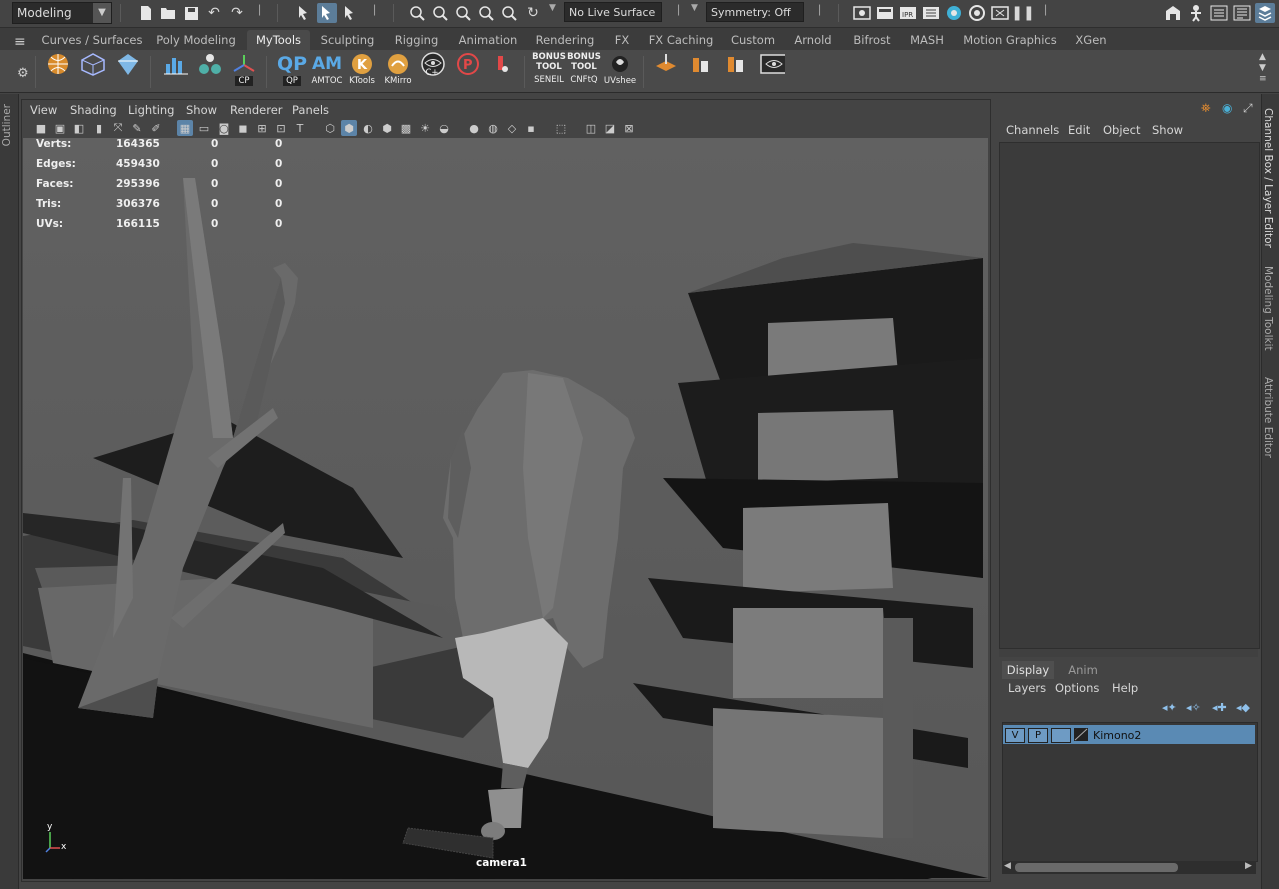  I want to click on attribute-editor-icon, so click(1219, 13).